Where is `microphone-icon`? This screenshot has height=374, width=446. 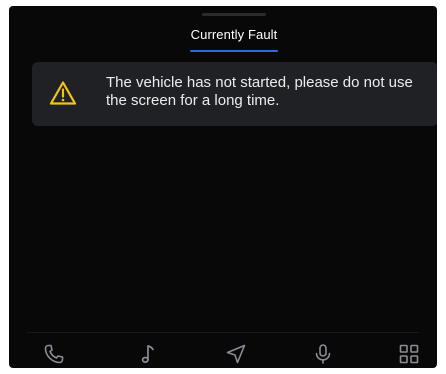
microphone-icon is located at coordinates (323, 354).